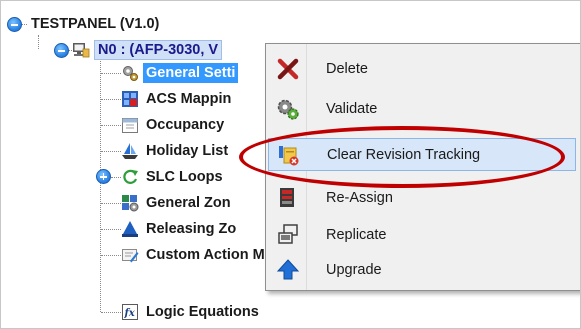  I want to click on tree-item-label: Logic Equations, so click(202, 312).